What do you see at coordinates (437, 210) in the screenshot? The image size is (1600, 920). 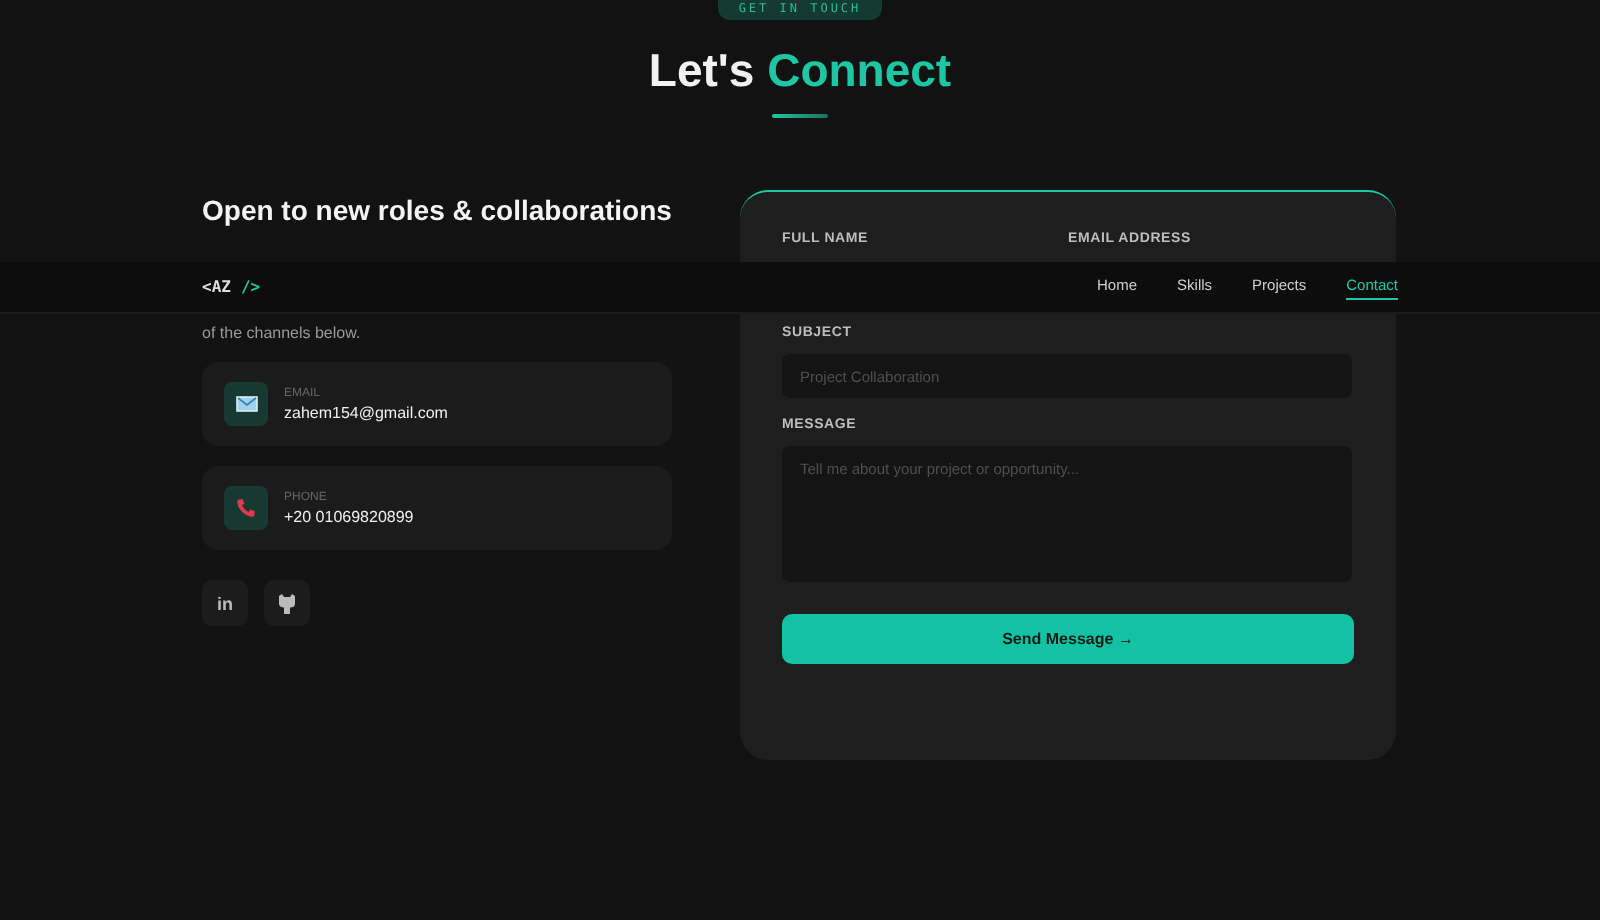 I see `section-heading: Open to new roles & collaborations` at bounding box center [437, 210].